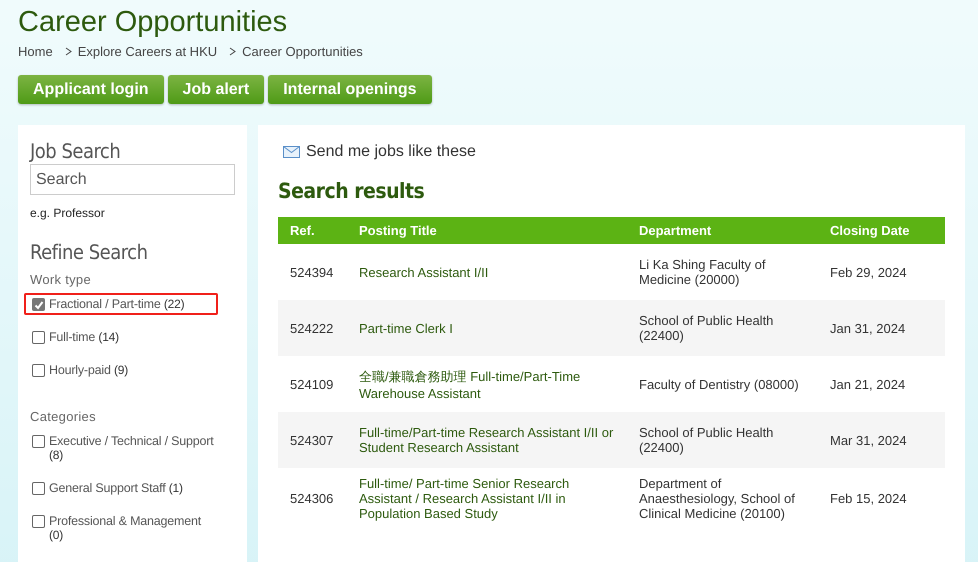  Describe the element at coordinates (881, 272) in the screenshot. I see `closing-date-cell: Feb 29, 2024` at that location.